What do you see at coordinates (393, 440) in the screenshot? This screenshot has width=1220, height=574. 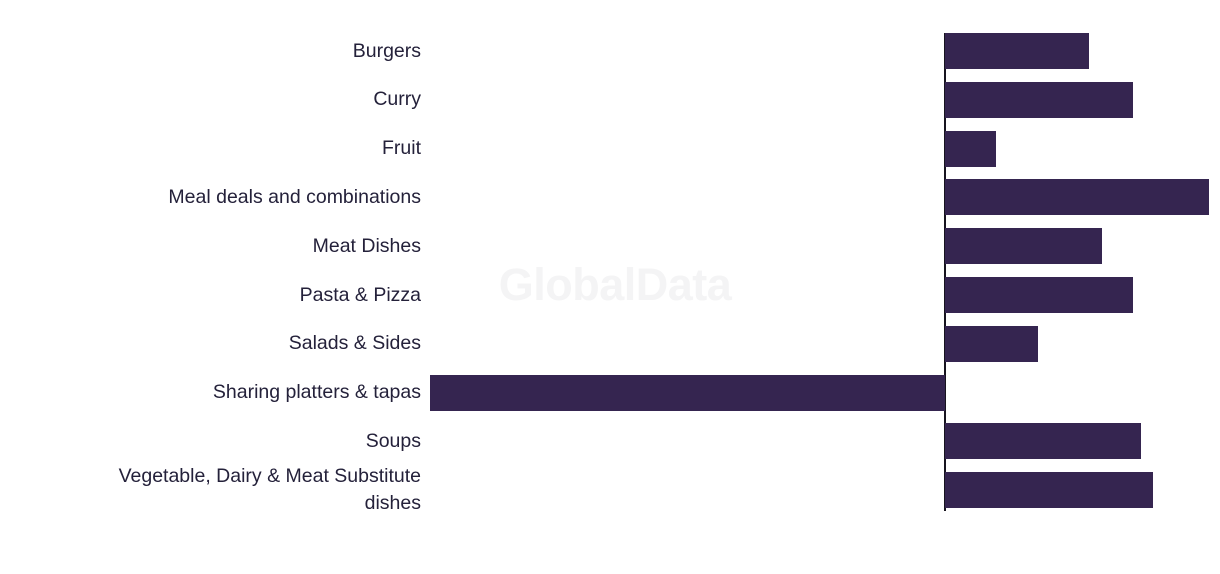 I see `category-label: Soups` at bounding box center [393, 440].